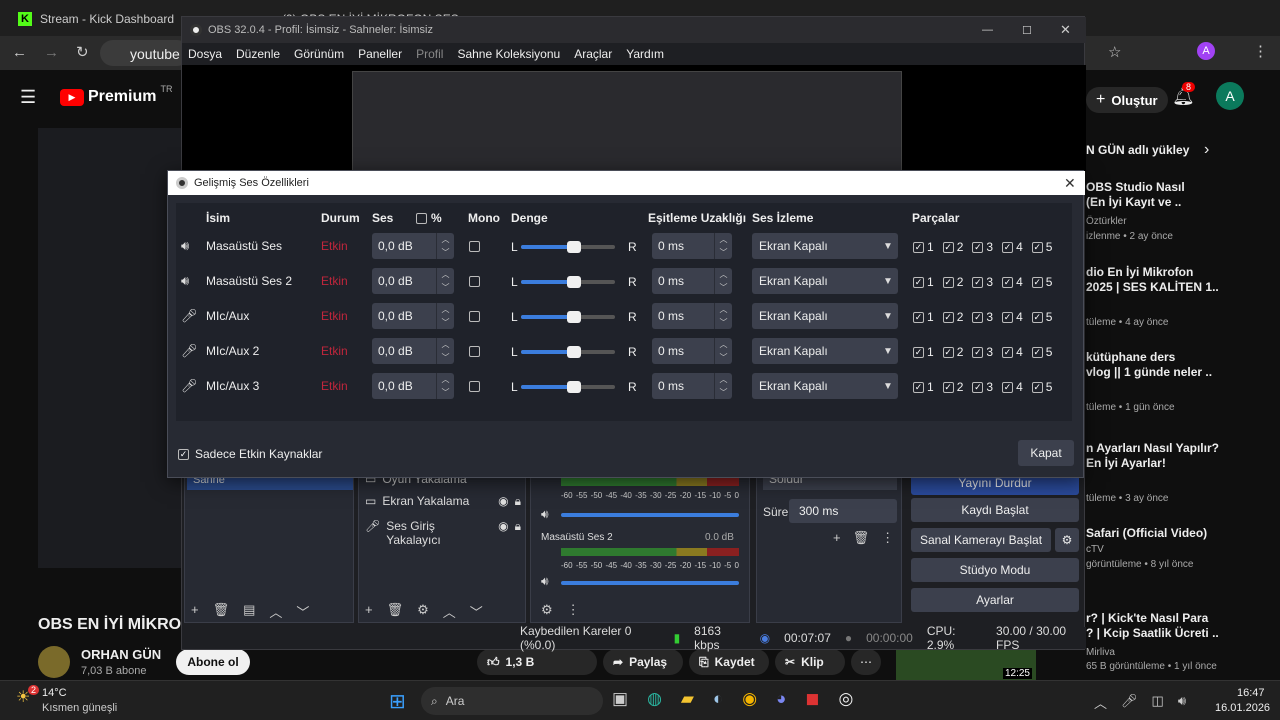  Describe the element at coordinates (1065, 30) in the screenshot. I see `close-icon: ✕` at that location.